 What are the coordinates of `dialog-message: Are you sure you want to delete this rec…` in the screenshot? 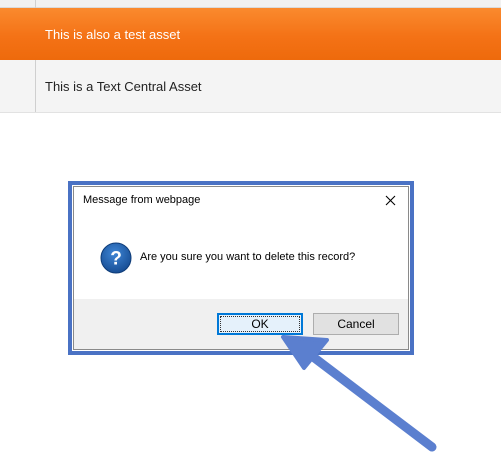 It's located at (248, 257).